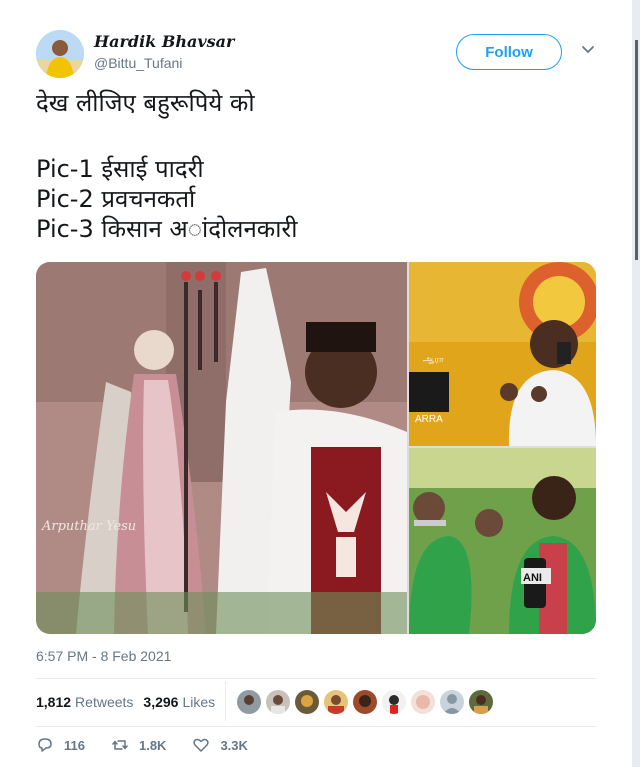 The image size is (640, 767). Describe the element at coordinates (160, 702) in the screenshot. I see `likes-count: 3,296` at that location.